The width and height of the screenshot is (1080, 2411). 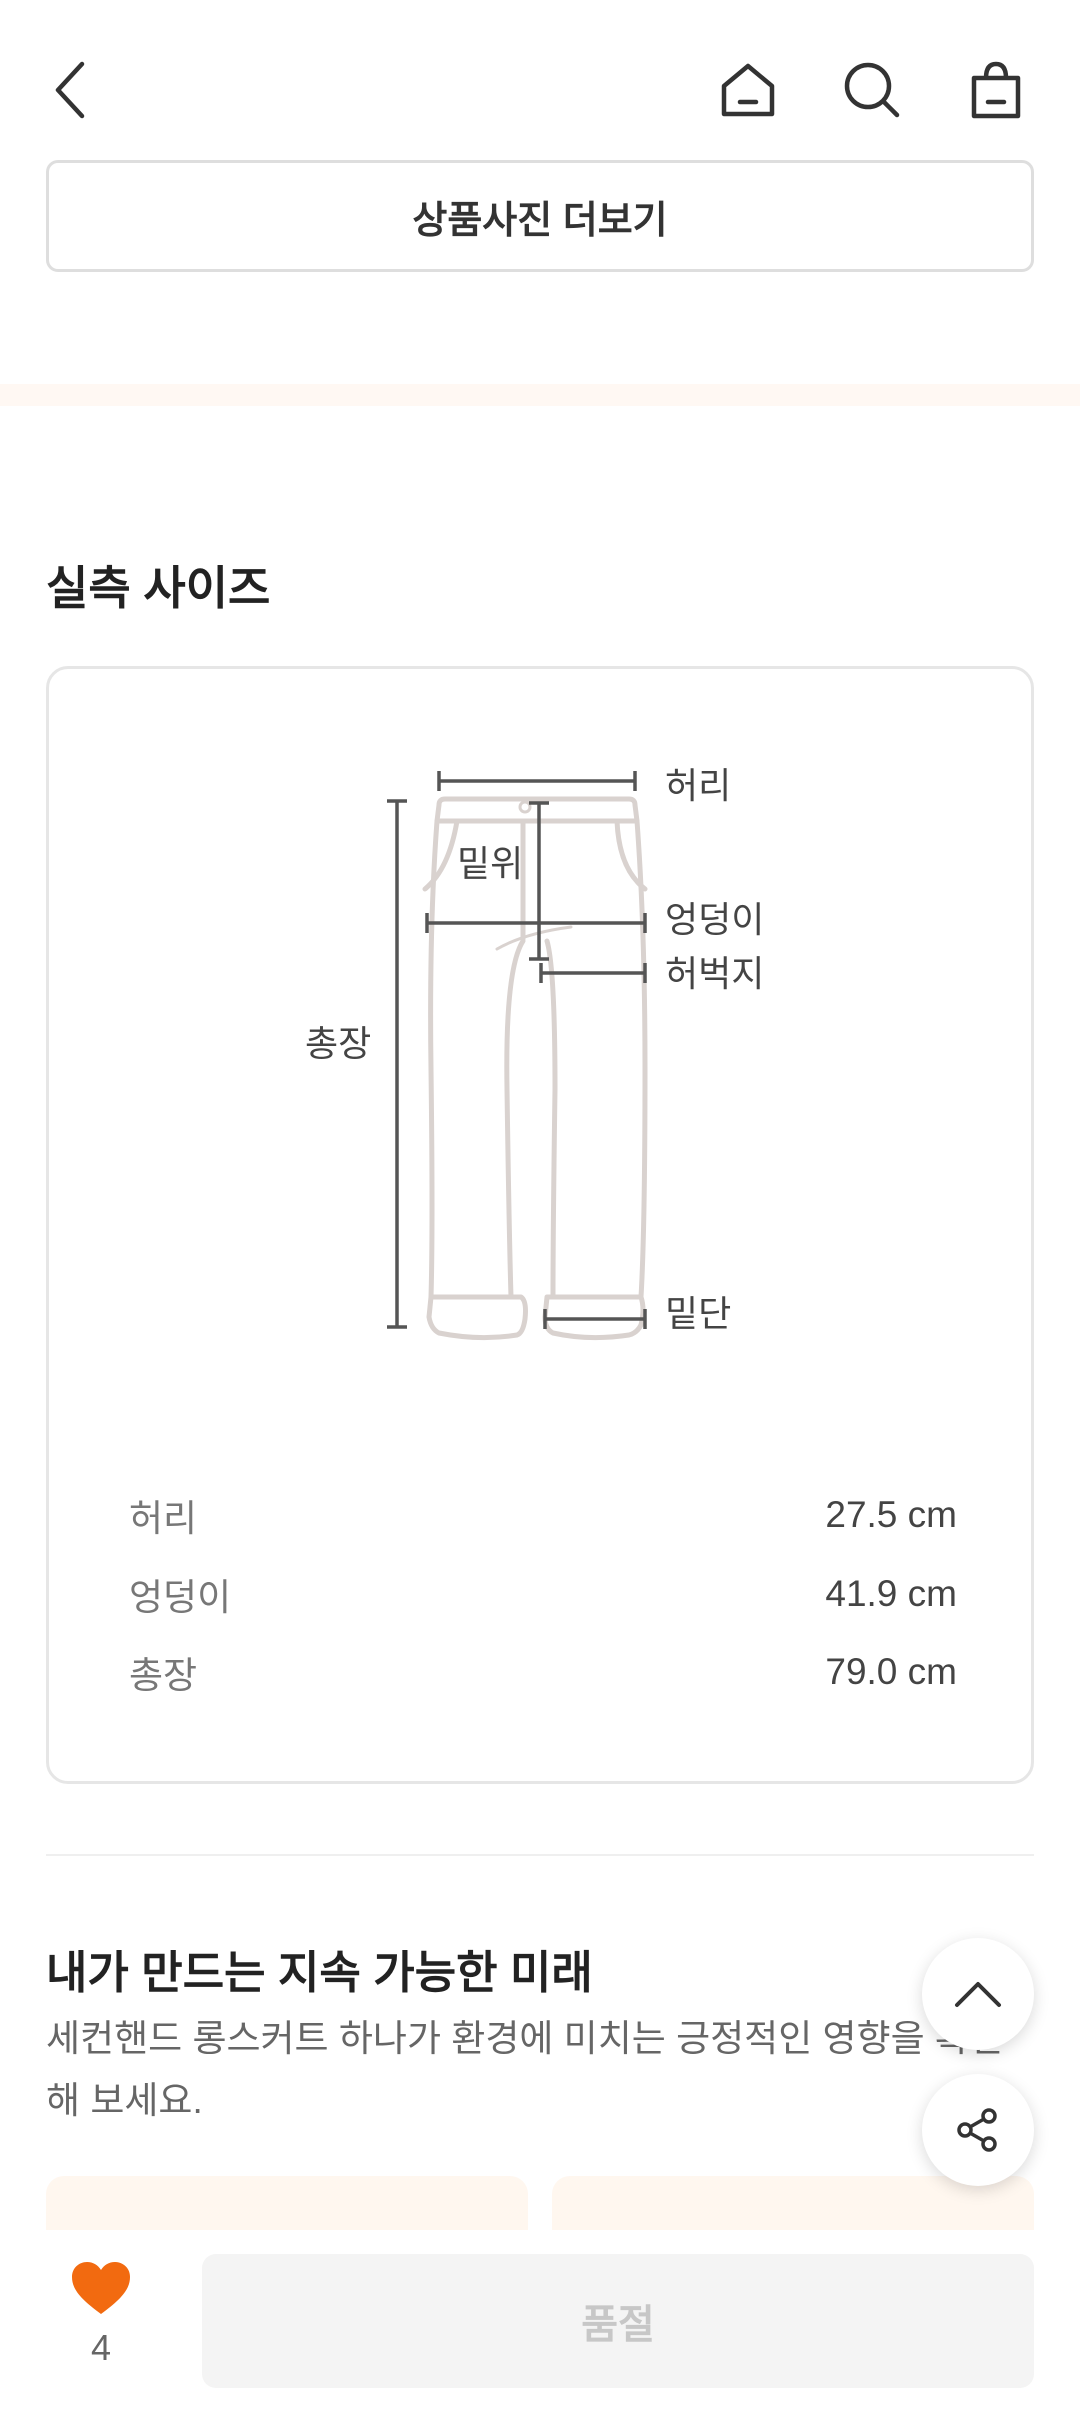 I want to click on diagram-label-hip: 엉덩이, so click(x=715, y=919).